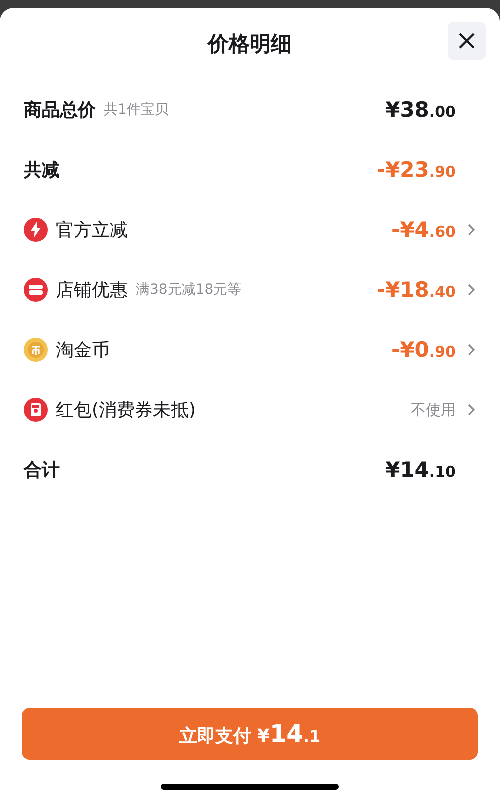 The height and width of the screenshot is (796, 500). What do you see at coordinates (36, 350) in the screenshot?
I see `coin-icon` at bounding box center [36, 350].